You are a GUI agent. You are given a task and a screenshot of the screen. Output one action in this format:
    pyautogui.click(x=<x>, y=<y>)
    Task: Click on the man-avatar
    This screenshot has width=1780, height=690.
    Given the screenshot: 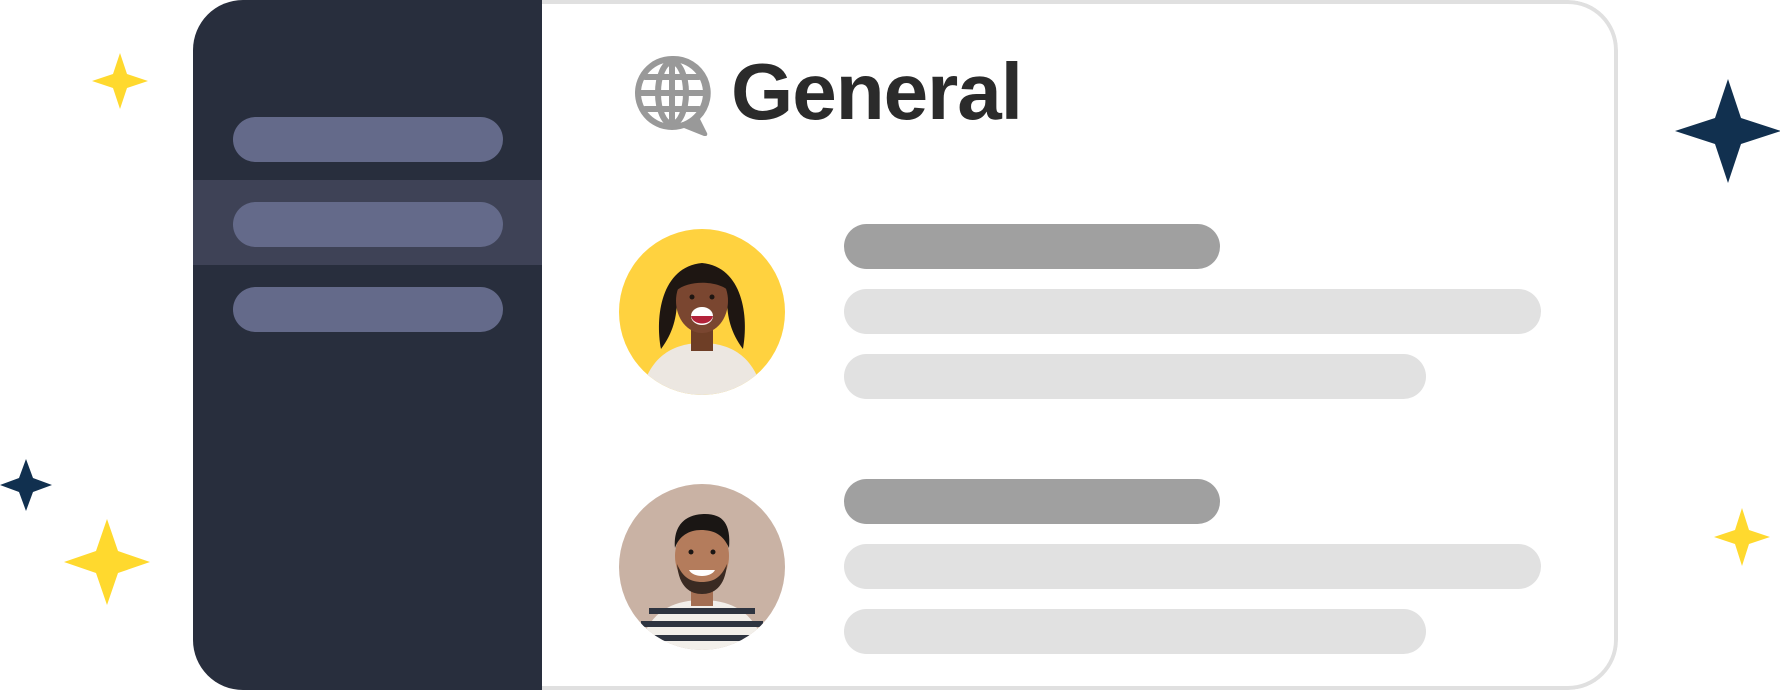 What is the action you would take?
    pyautogui.click(x=702, y=567)
    